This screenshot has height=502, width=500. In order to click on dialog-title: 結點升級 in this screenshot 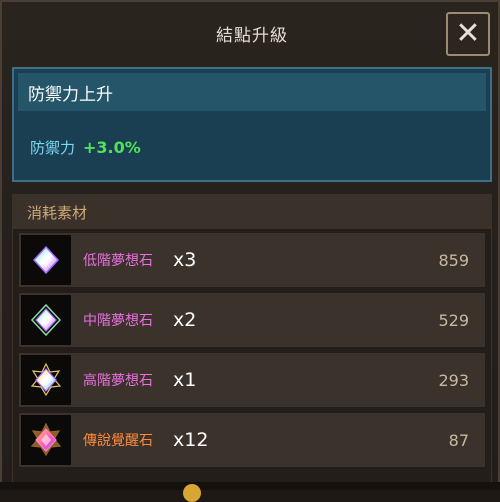, I will do `click(252, 35)`.